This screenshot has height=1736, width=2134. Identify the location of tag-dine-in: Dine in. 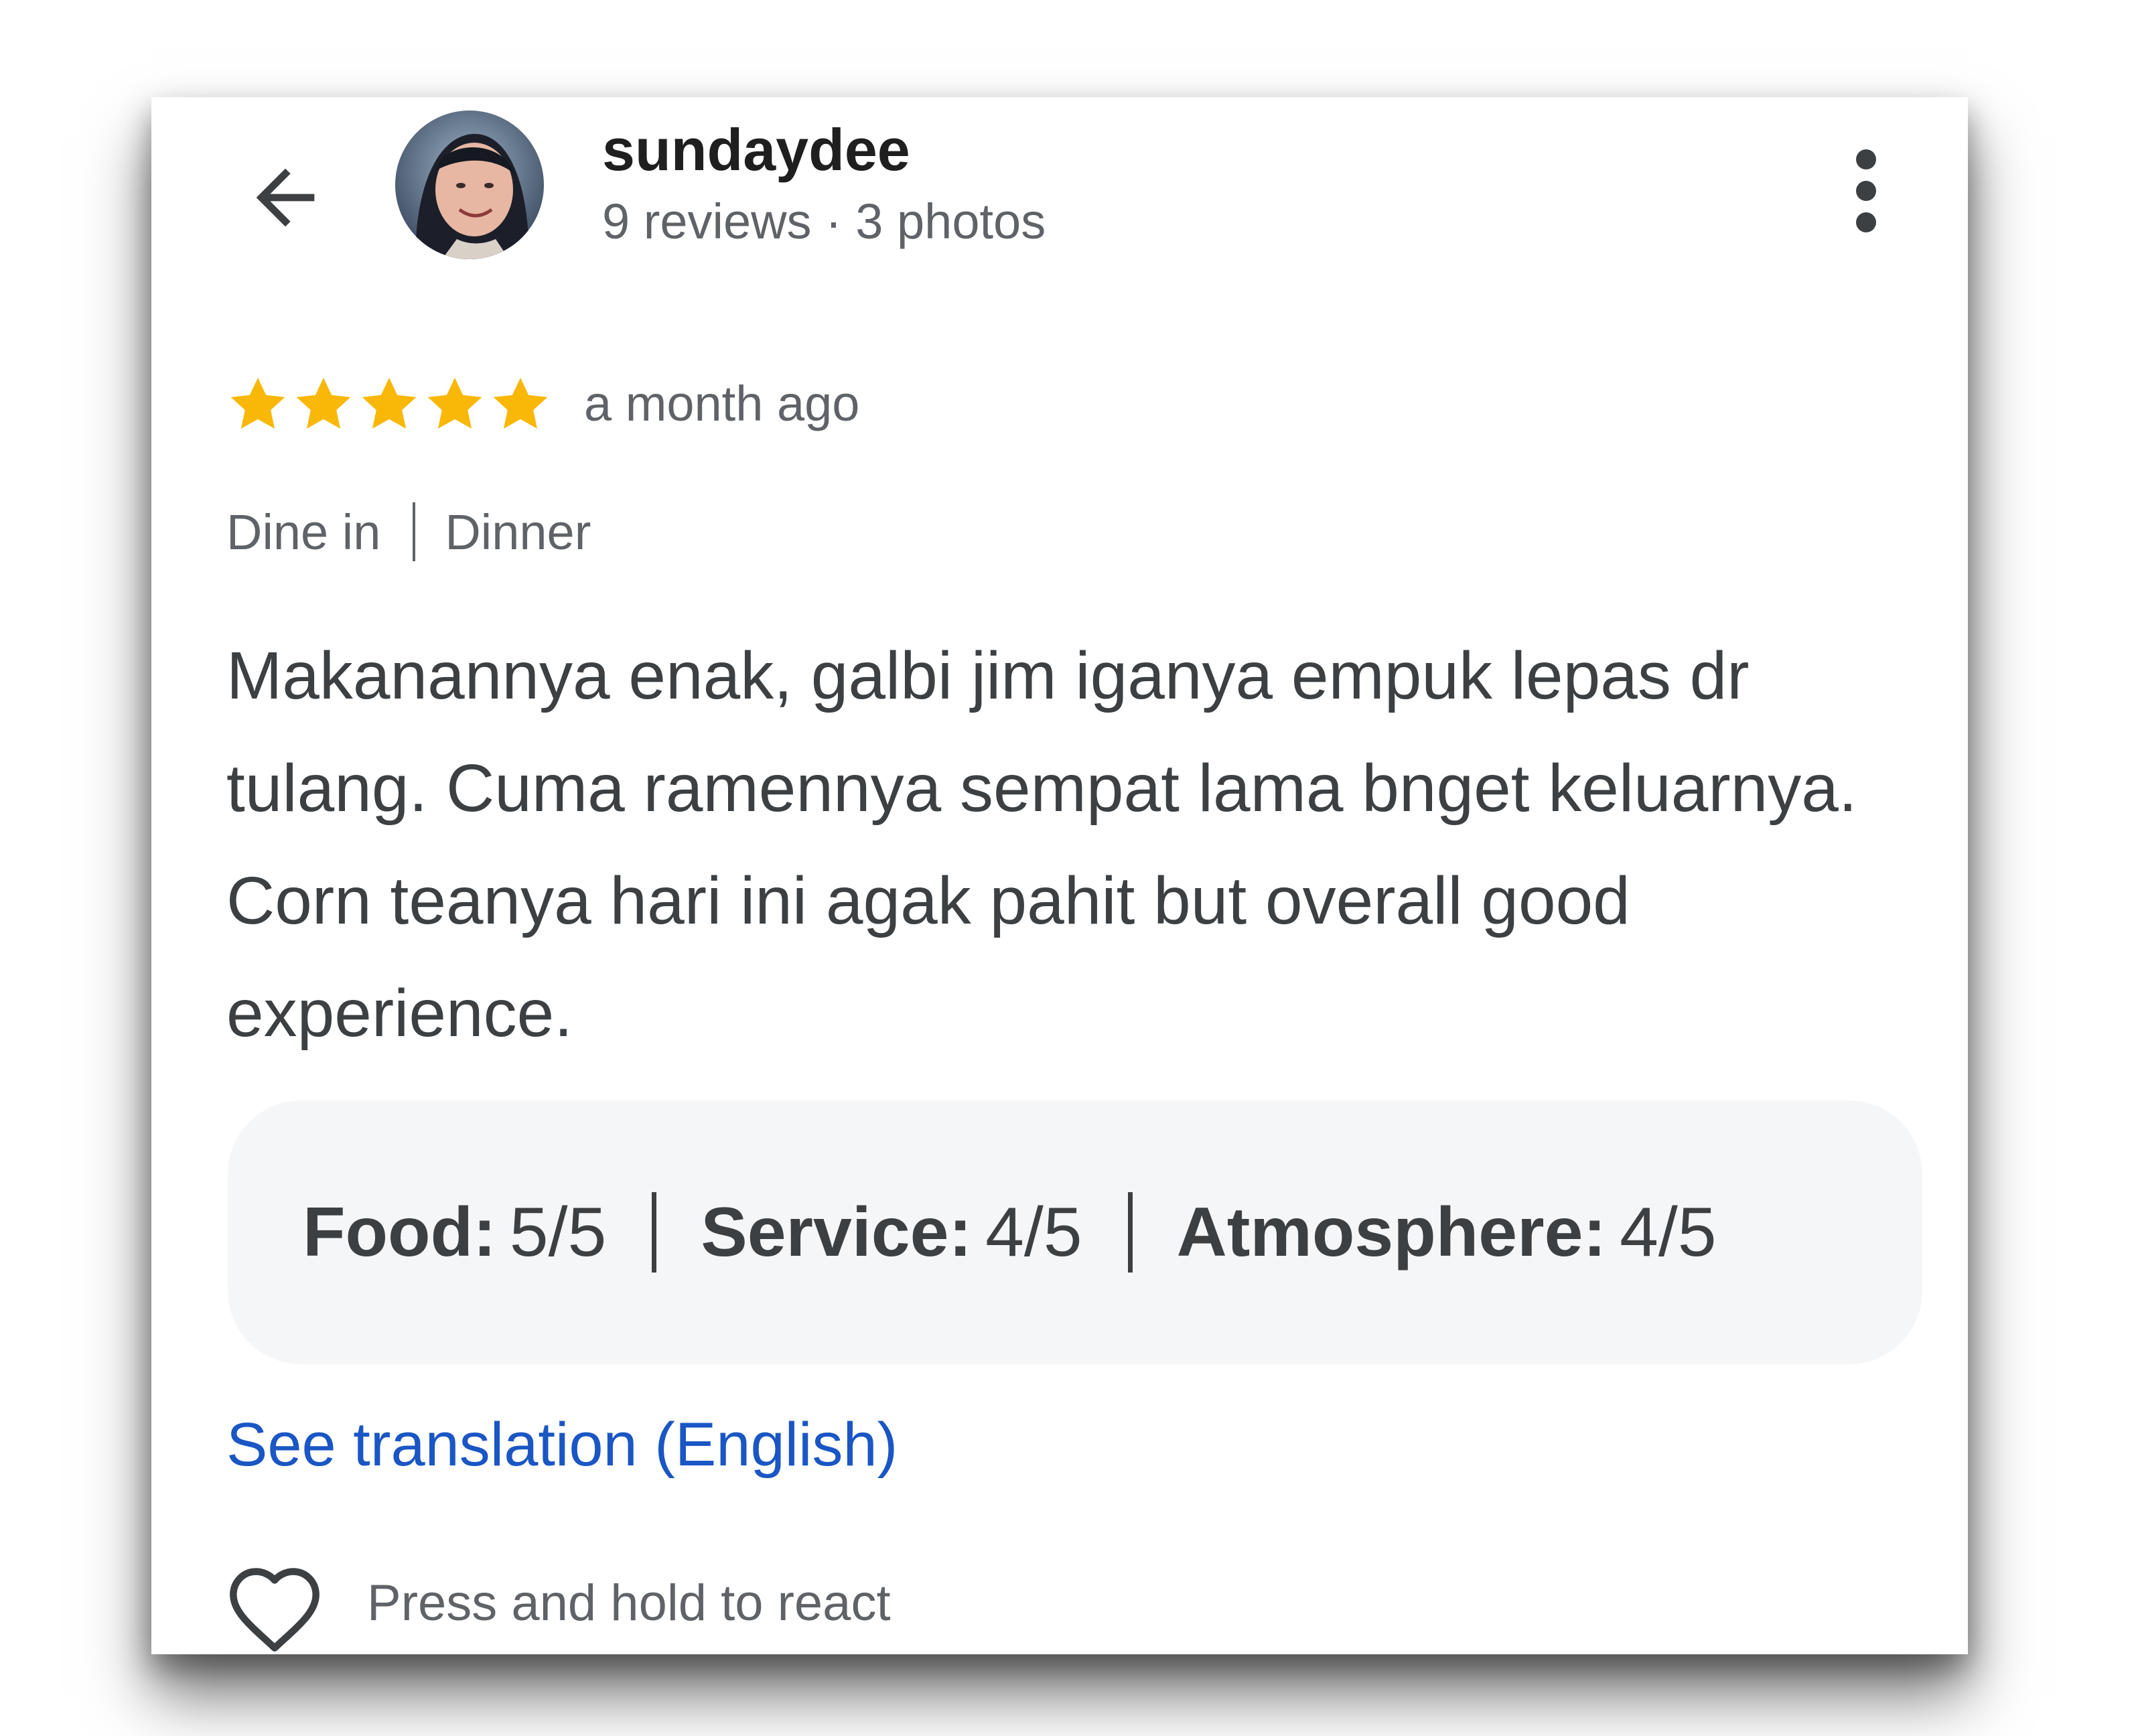
(303, 532).